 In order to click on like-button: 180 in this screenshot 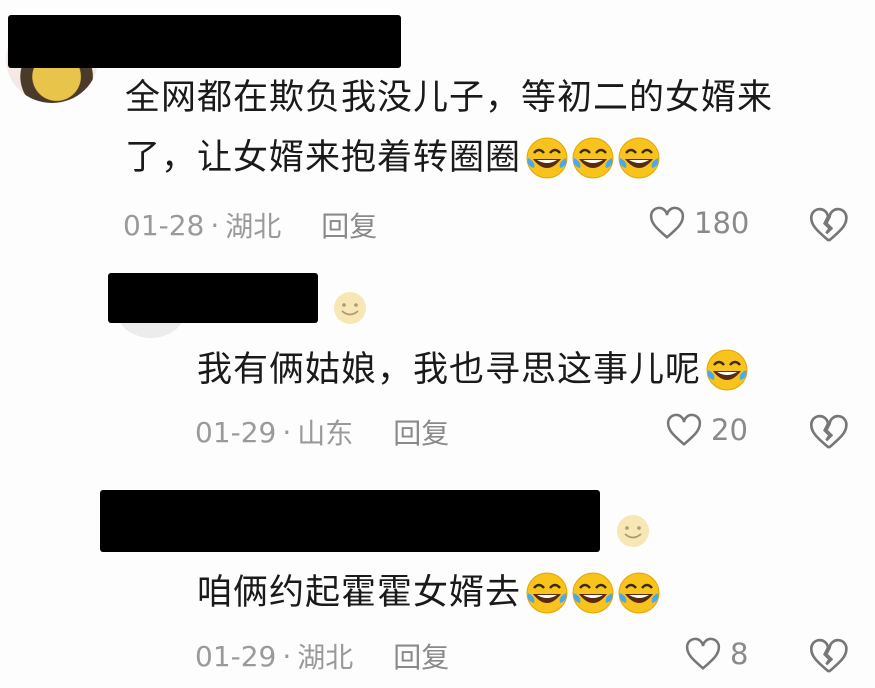, I will do `click(698, 223)`.